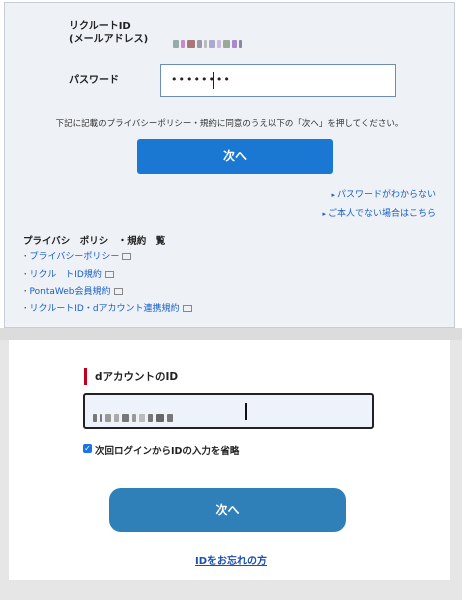 The height and width of the screenshot is (600, 462). What do you see at coordinates (381, 214) in the screenshot?
I see `not-you-text: ご本人でない場合はこちら` at bounding box center [381, 214].